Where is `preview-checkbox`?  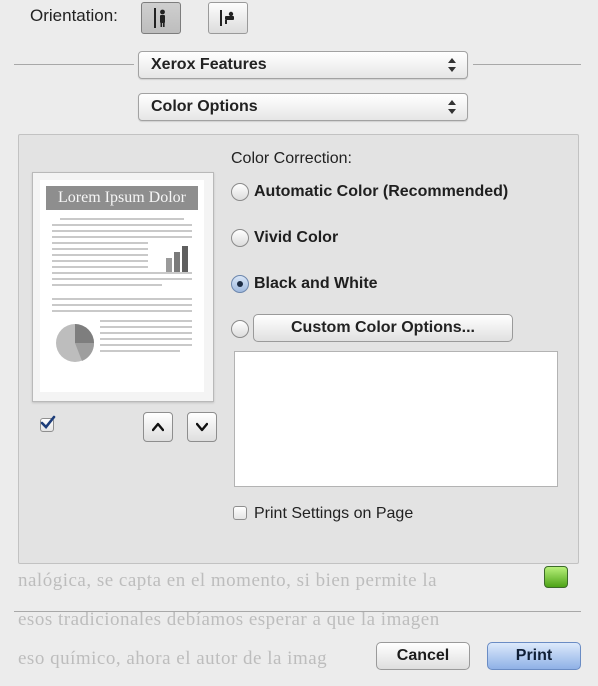
preview-checkbox is located at coordinates (48, 423).